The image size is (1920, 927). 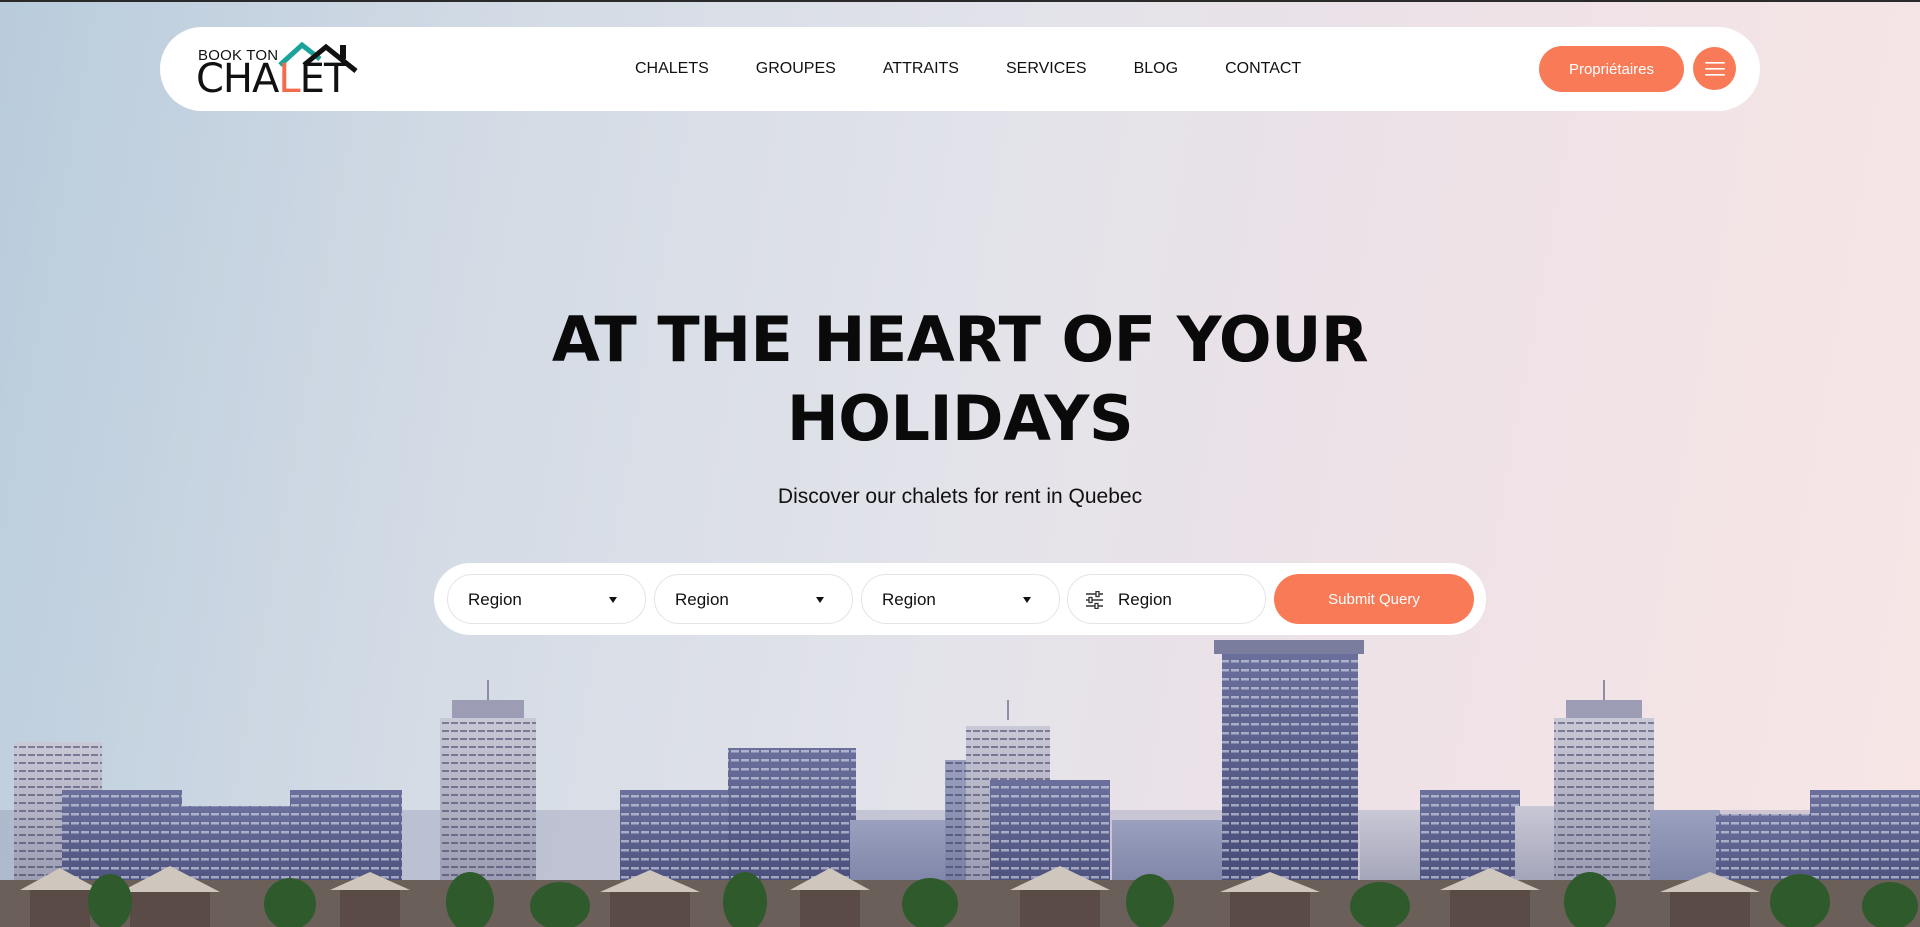 I want to click on nav-link-blog: BLOG, so click(x=1156, y=69).